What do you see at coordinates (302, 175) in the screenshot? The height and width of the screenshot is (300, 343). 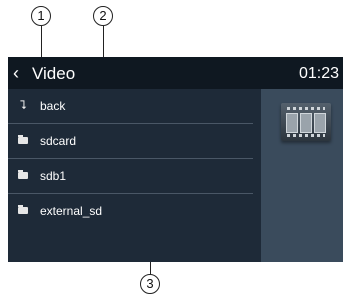 I see `side-panel` at bounding box center [302, 175].